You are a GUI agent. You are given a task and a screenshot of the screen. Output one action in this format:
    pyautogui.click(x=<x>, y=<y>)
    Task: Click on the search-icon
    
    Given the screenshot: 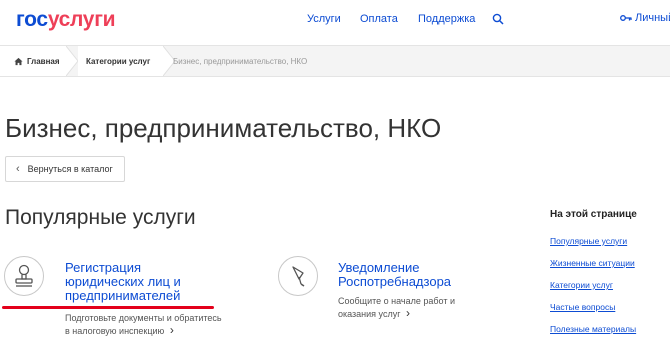 What is the action you would take?
    pyautogui.click(x=498, y=19)
    